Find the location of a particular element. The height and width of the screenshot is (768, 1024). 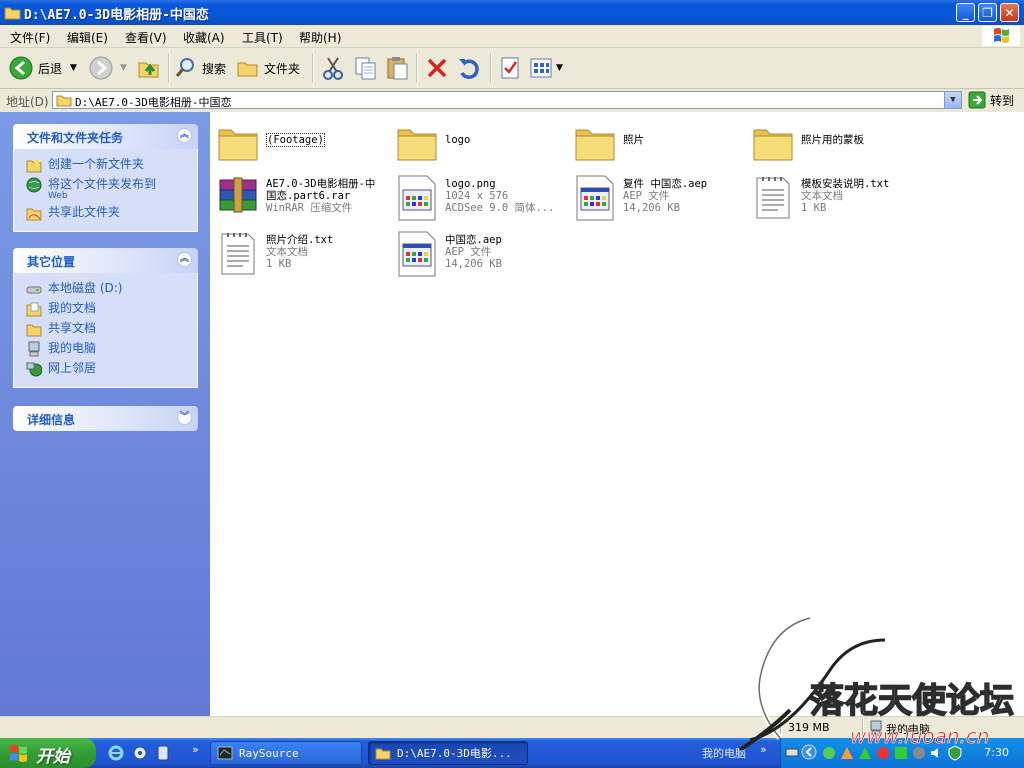

ie-icon is located at coordinates (116, 753).